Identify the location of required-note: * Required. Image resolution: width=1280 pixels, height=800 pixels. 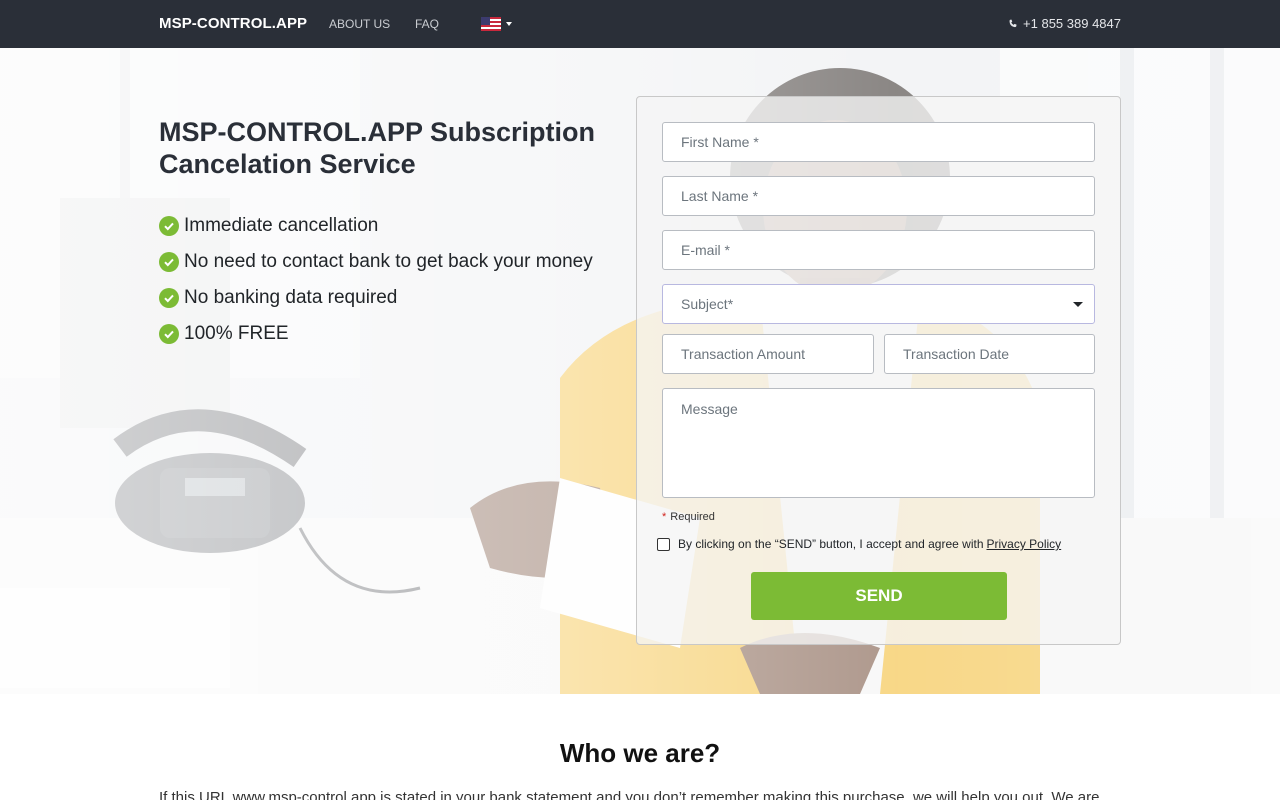
(688, 517).